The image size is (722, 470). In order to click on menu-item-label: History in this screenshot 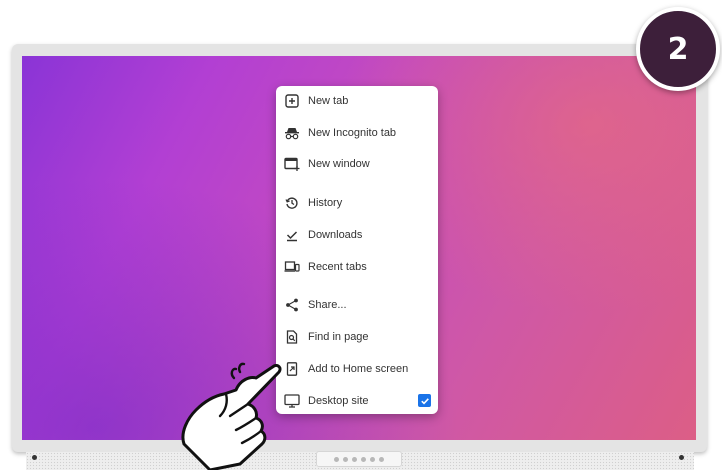, I will do `click(325, 203)`.